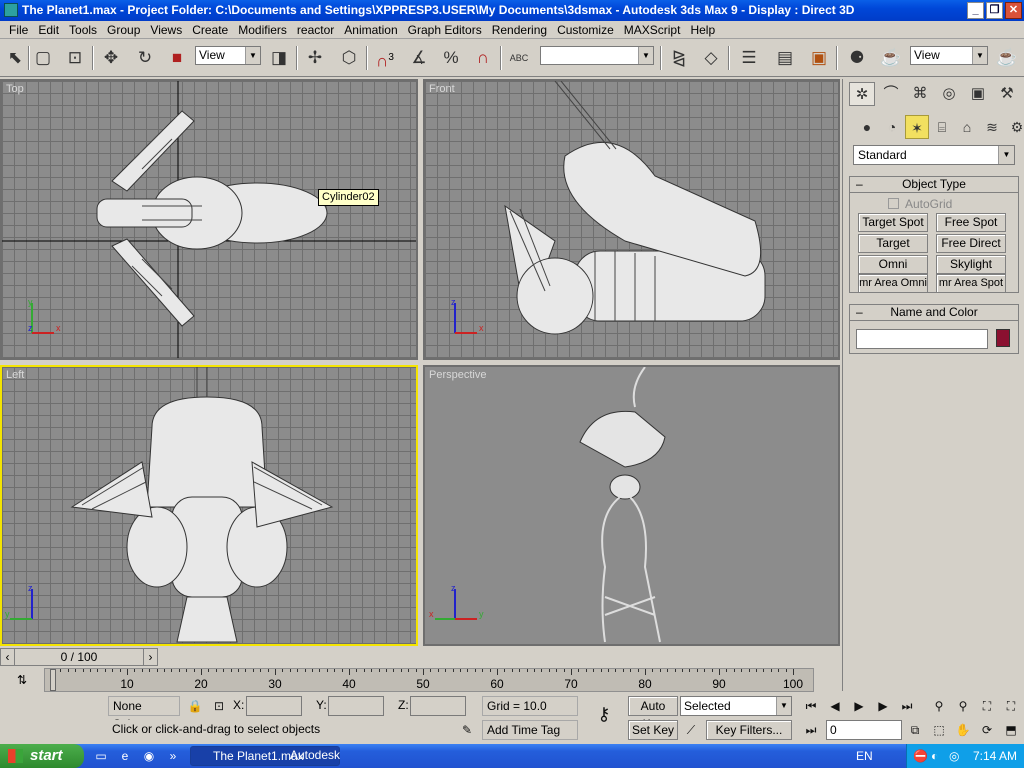 The height and width of the screenshot is (768, 1024). I want to click on curve-editor-icon: ▤, so click(785, 58).